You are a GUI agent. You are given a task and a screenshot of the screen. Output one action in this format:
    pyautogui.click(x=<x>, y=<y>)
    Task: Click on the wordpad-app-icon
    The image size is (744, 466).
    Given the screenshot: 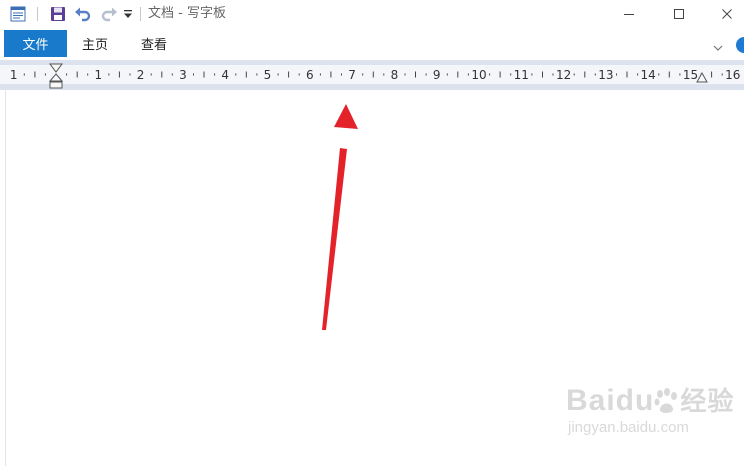 What is the action you would take?
    pyautogui.click(x=18, y=14)
    